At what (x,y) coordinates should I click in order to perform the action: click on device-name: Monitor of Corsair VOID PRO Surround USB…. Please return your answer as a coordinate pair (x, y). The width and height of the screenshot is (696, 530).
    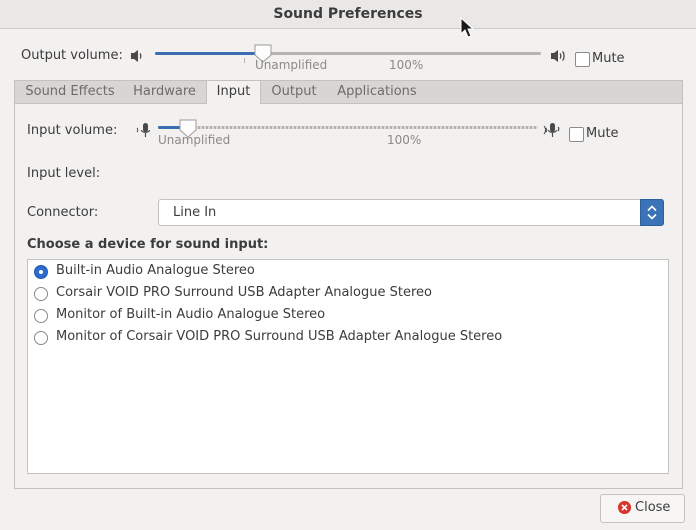
    Looking at the image, I should click on (279, 337).